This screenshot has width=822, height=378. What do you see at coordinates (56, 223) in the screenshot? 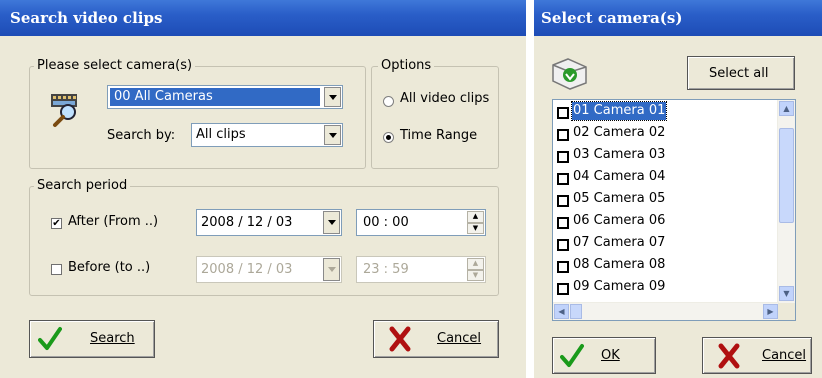
I see `after-checkbox: ✔` at bounding box center [56, 223].